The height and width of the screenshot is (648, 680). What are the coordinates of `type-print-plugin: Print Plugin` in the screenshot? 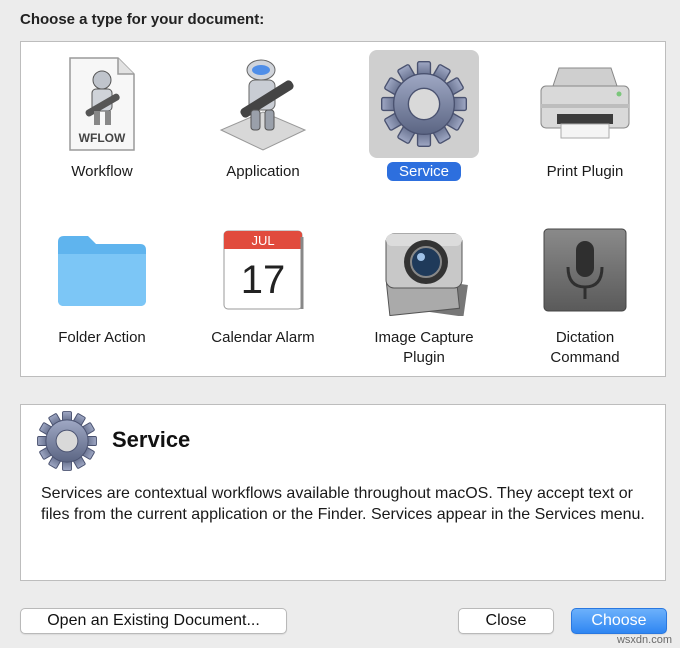 It's located at (585, 123).